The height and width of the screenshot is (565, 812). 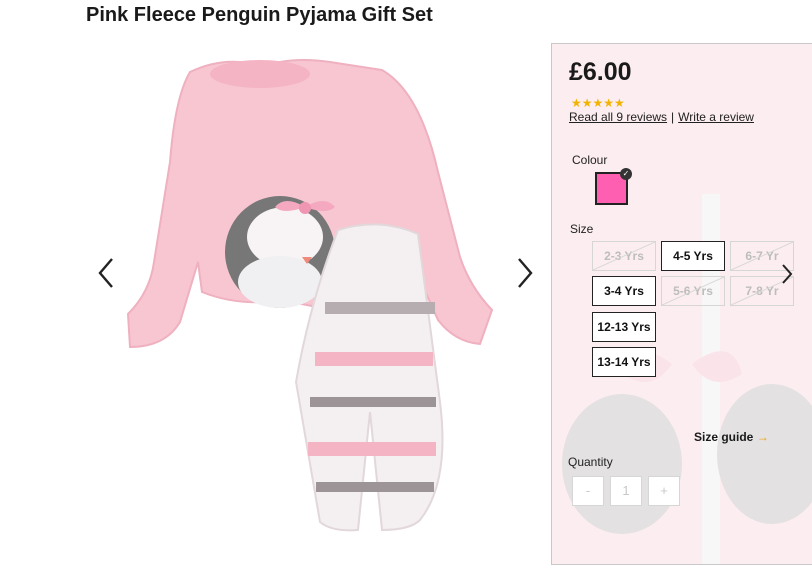 I want to click on product-title: Pink Fleece Penguin Pyjama Gift Set, so click(x=259, y=15).